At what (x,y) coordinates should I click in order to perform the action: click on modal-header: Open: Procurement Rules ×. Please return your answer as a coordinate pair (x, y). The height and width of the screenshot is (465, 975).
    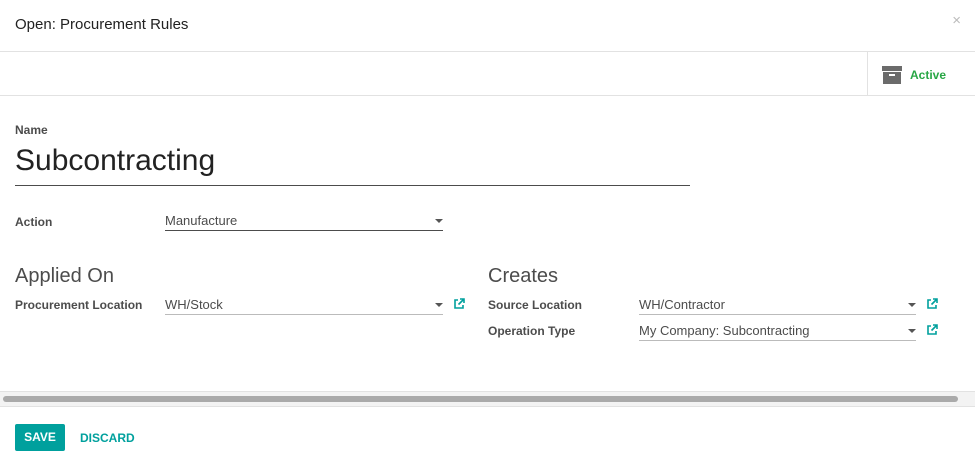
    Looking at the image, I should click on (487, 26).